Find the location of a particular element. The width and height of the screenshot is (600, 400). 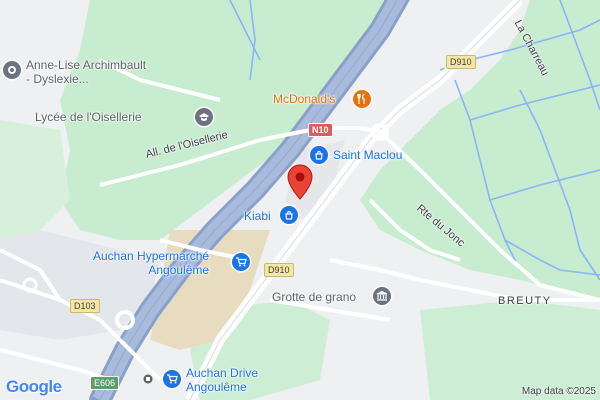

road-shield-d910-mid: D910 is located at coordinates (279, 270).